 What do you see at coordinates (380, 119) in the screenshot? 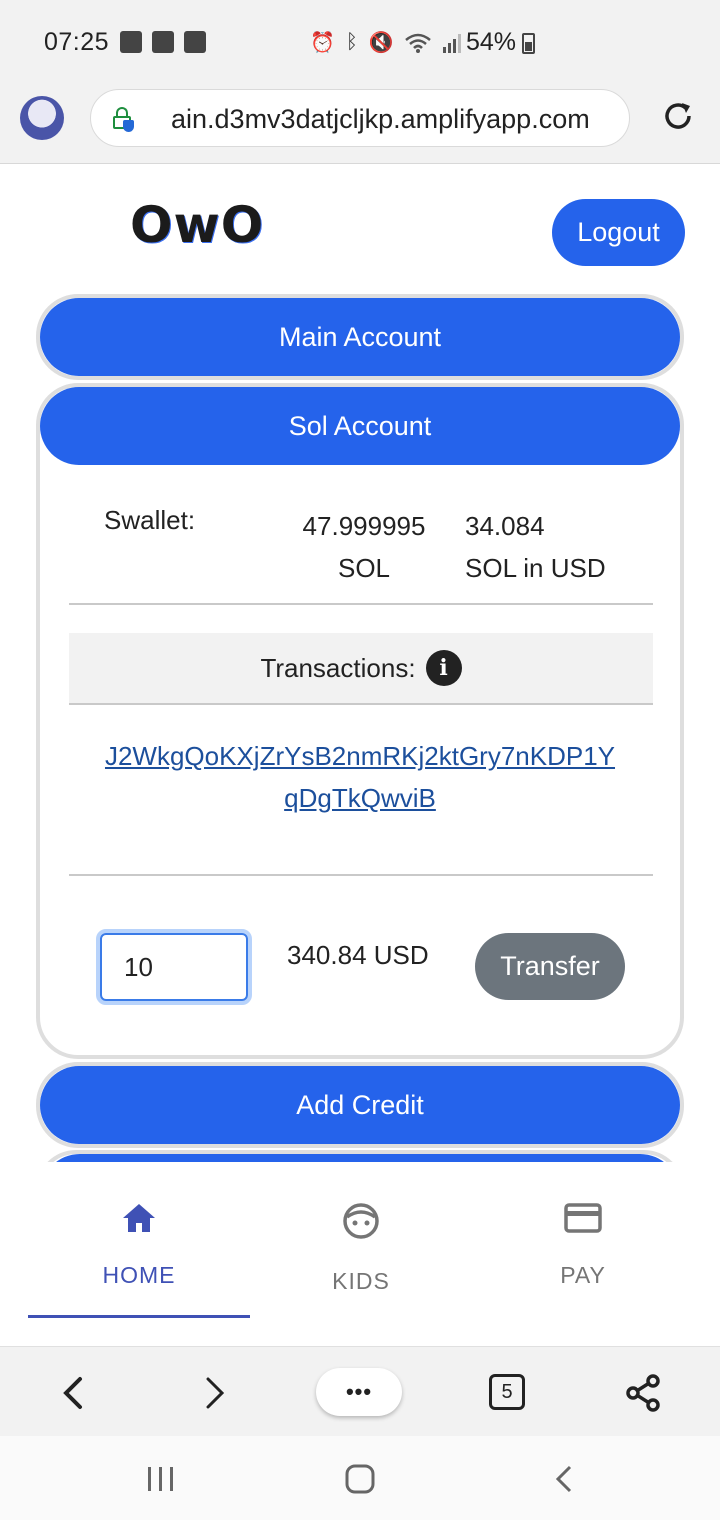
I see `url-text: ain.d3mv3datjcljkp.amplifyapp.com` at bounding box center [380, 119].